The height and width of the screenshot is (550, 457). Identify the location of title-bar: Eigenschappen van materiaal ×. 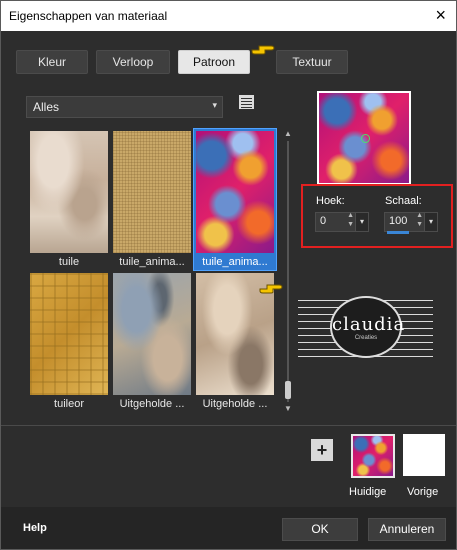
(228, 16).